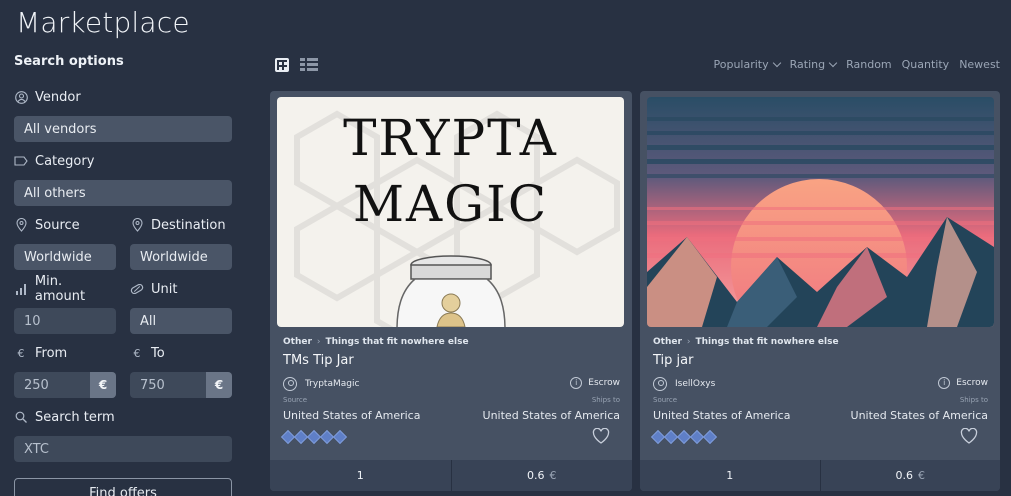  Describe the element at coordinates (123, 115) in the screenshot. I see `vendor-field: Vendor All vendors` at that location.